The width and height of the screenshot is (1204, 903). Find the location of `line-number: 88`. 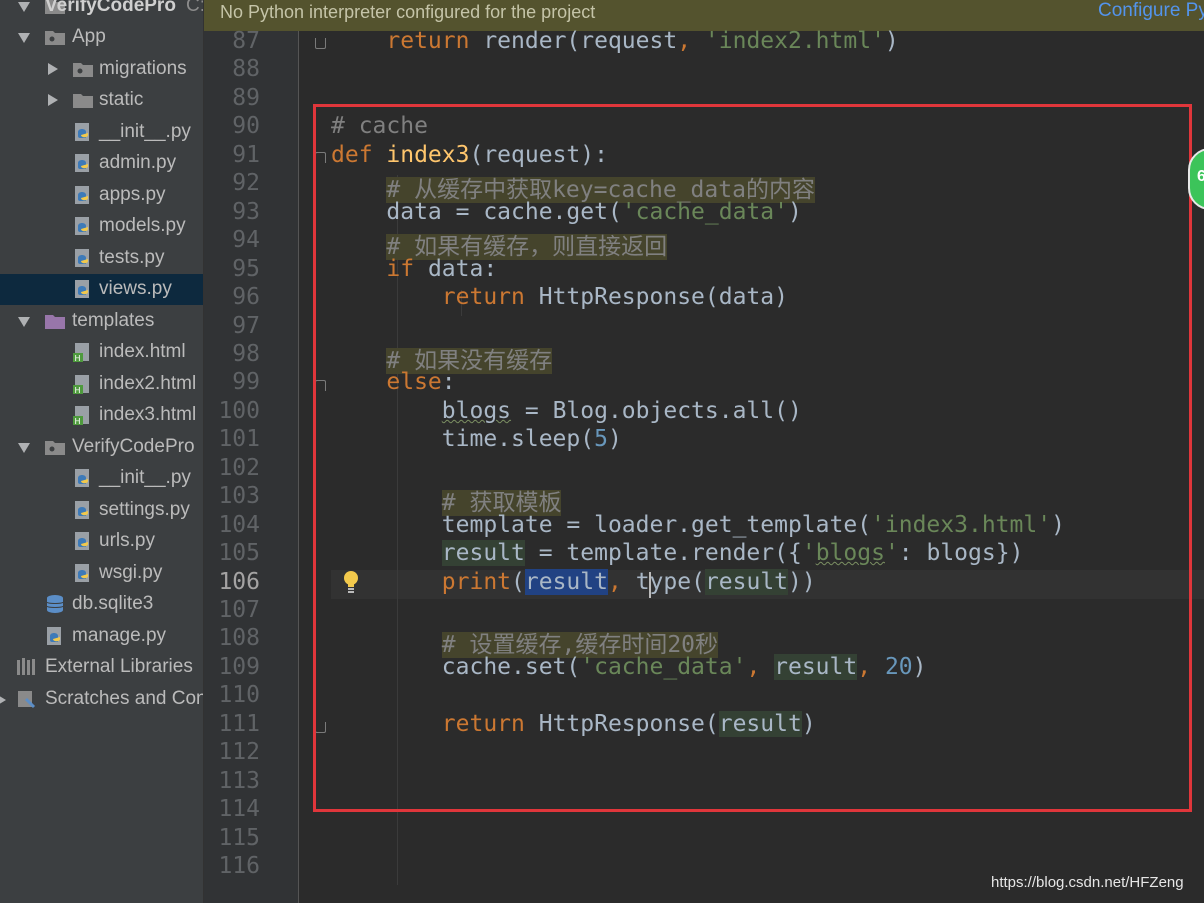

line-number: 88 is located at coordinates (246, 69).